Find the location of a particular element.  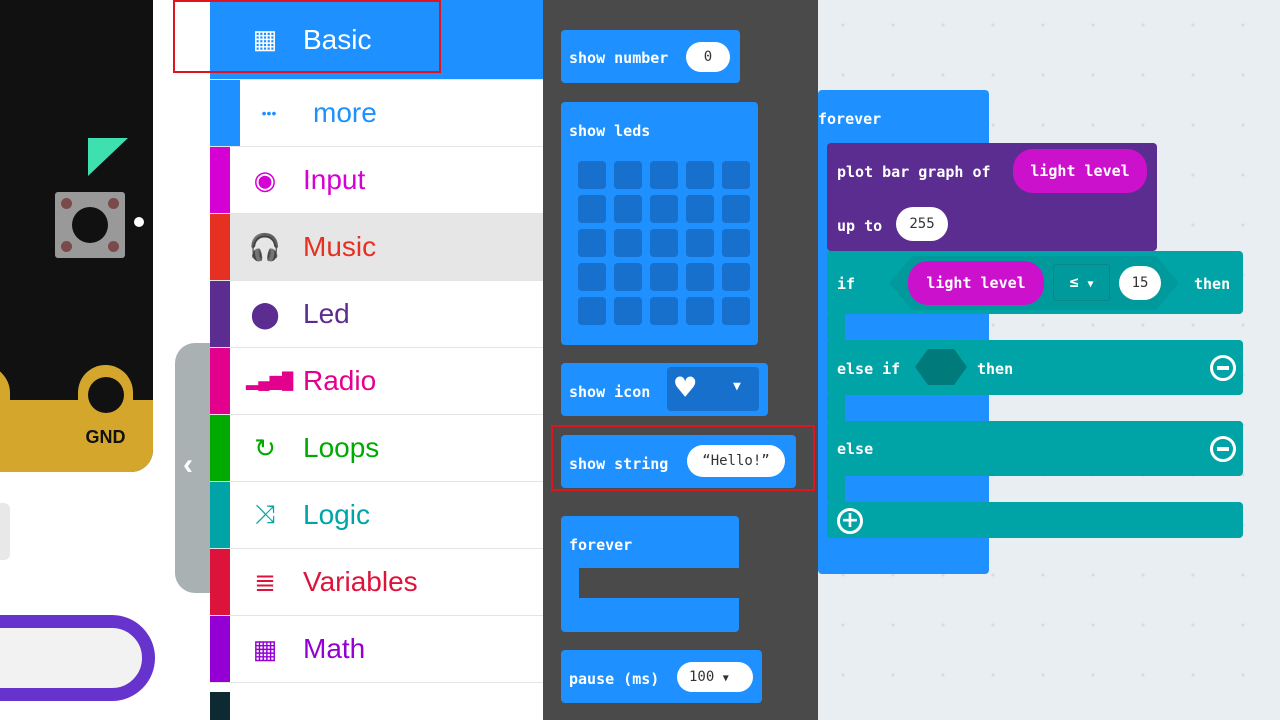

toggle-icon: ⬤ is located at coordinates (265, 313).